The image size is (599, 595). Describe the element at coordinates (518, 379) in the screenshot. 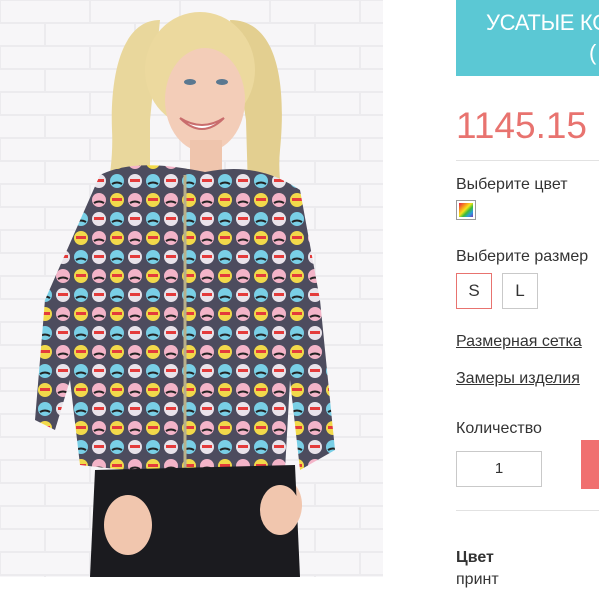

I see `measurements-link: Замеры изделия` at that location.